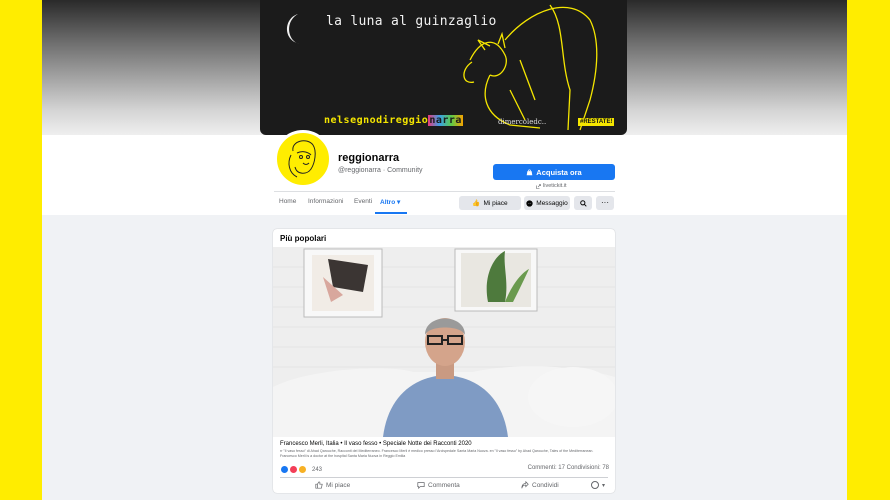 Image resolution: width=890 pixels, height=500 pixels. I want to click on moon-icon, so click(293, 29).